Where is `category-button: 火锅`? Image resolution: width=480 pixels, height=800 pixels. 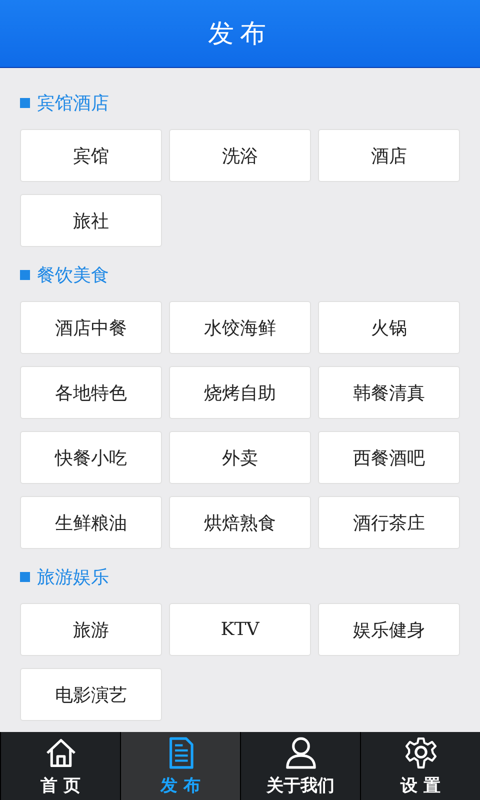
category-button: 火锅 is located at coordinates (389, 327).